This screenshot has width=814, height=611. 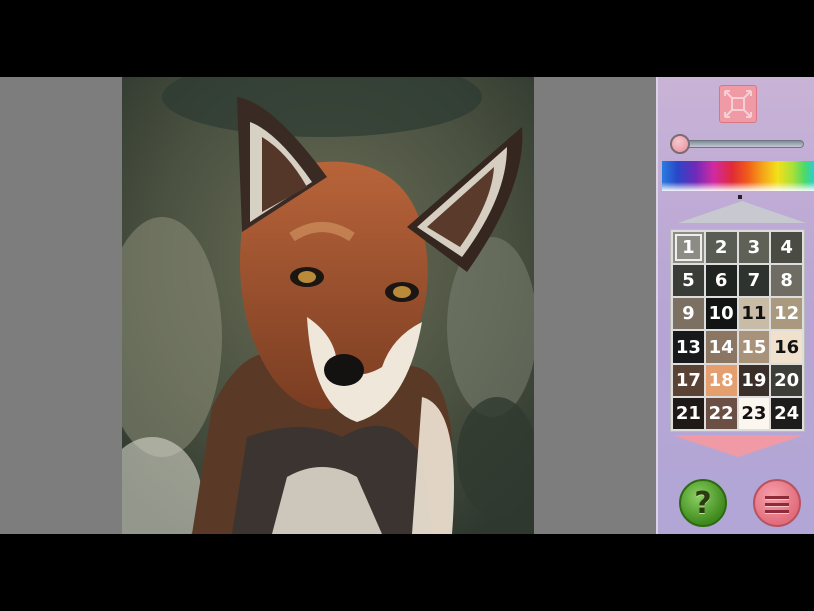 I want to click on fit-to-screen-button, so click(x=738, y=104).